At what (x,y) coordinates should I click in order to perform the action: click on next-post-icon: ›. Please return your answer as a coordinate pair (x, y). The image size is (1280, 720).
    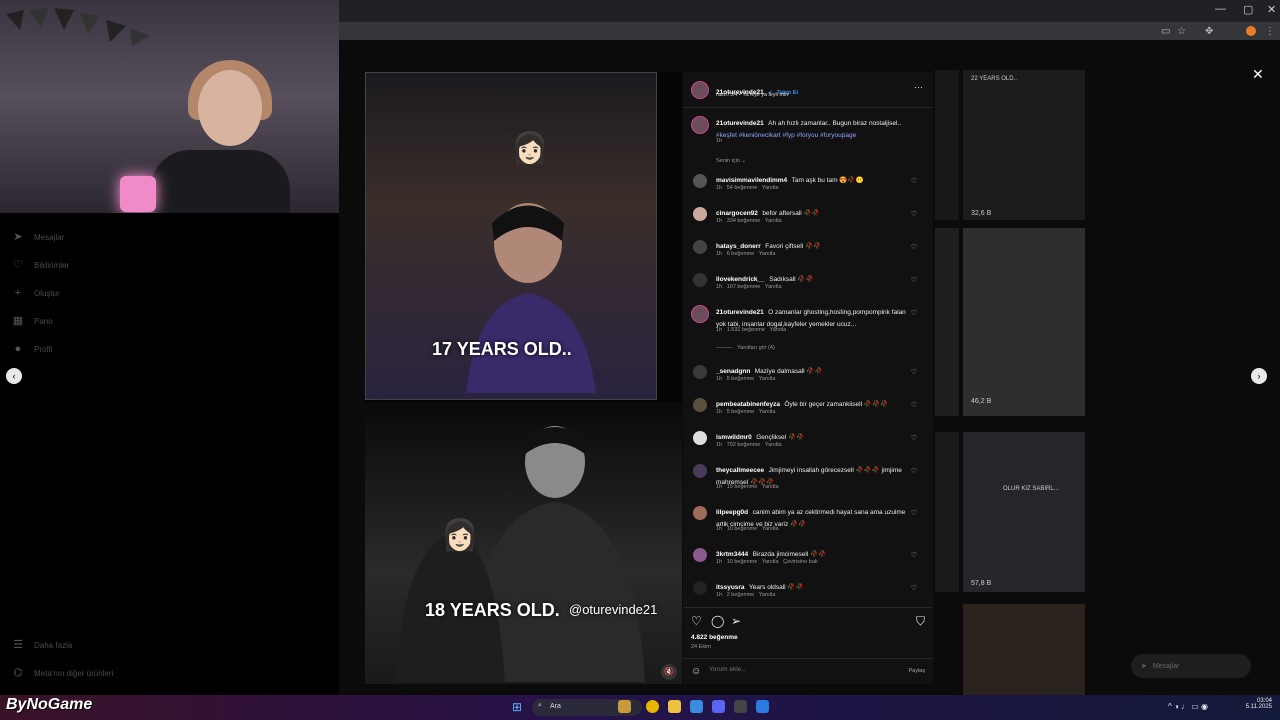
    Looking at the image, I should click on (1259, 376).